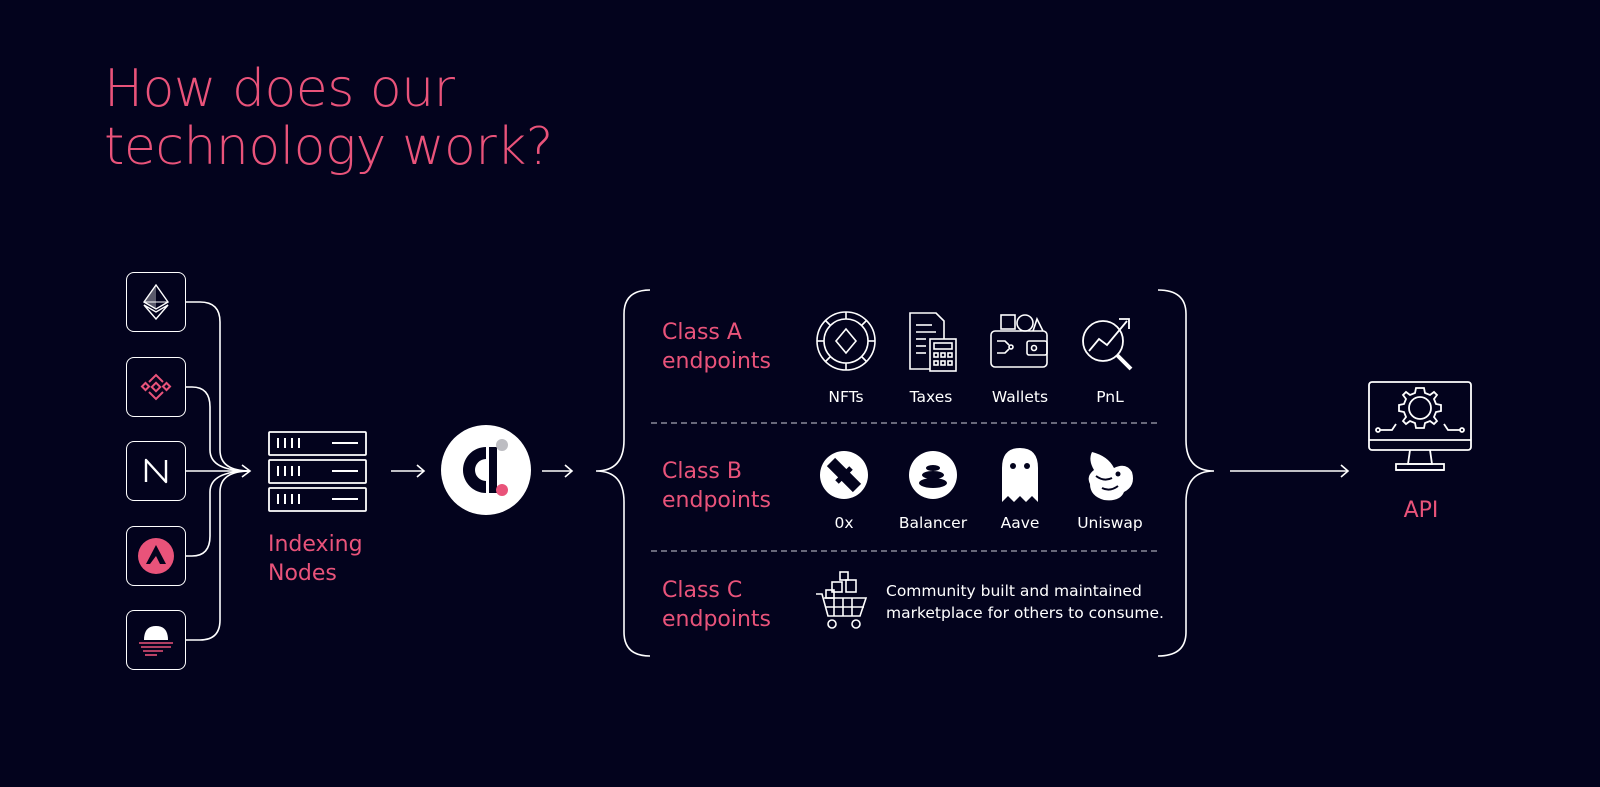  I want to click on ethereum-icon, so click(156, 302).